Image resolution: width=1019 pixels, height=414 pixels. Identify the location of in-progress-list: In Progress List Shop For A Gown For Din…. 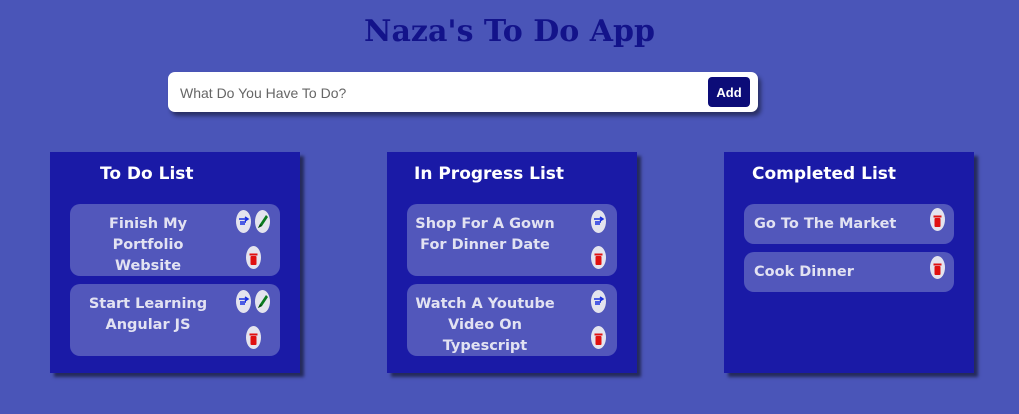
(512, 262).